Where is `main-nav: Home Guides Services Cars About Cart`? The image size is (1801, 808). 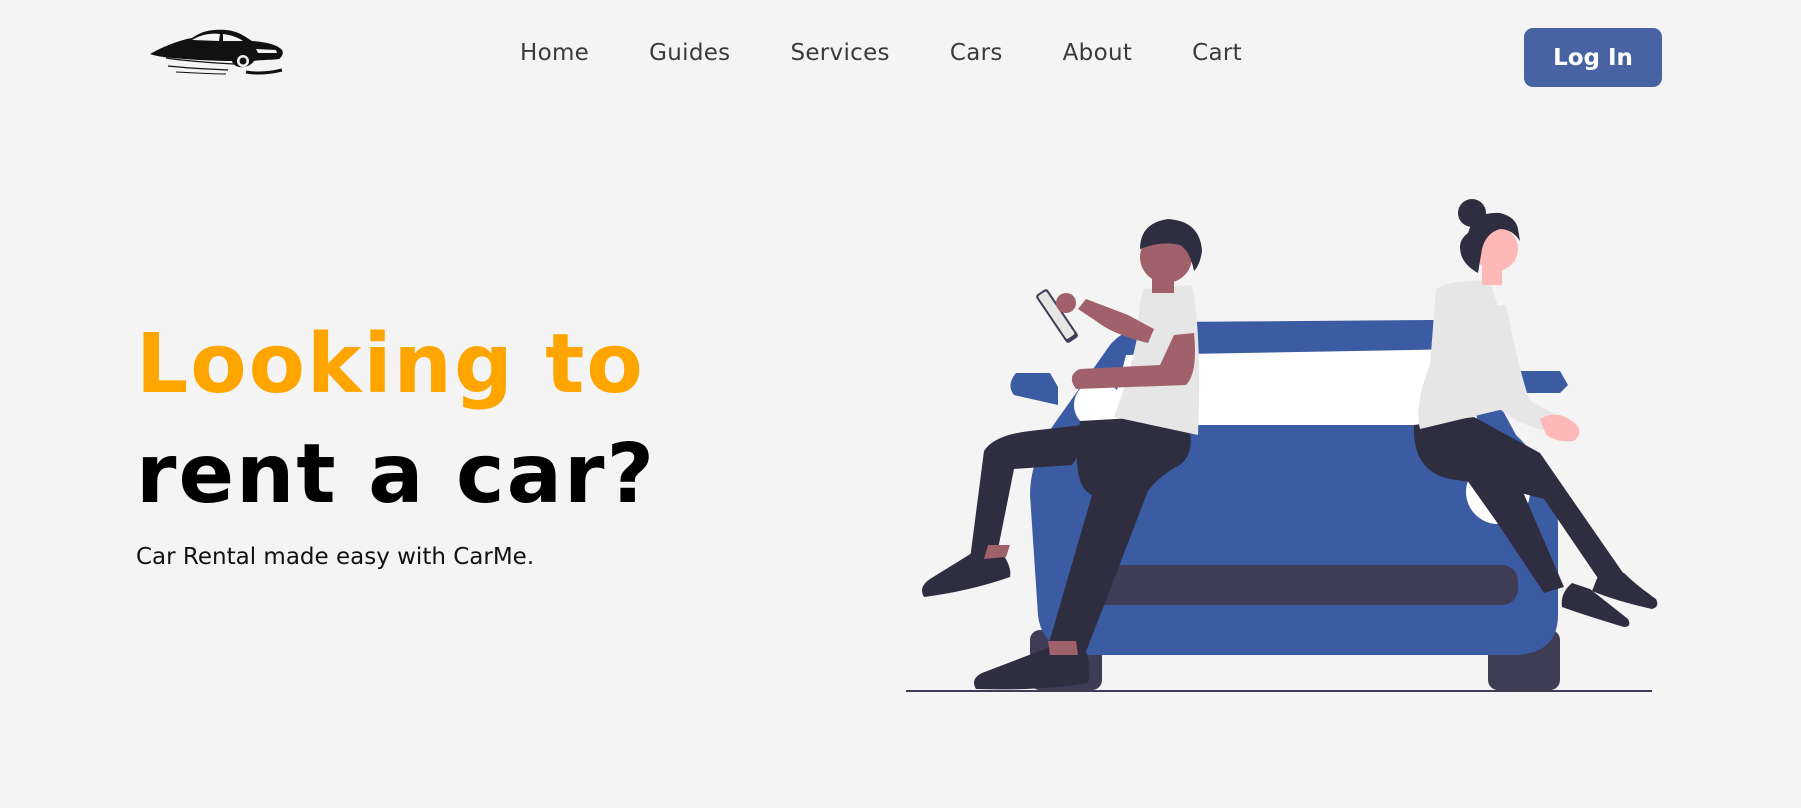
main-nav: Home Guides Services Cars About Cart is located at coordinates (911, 53).